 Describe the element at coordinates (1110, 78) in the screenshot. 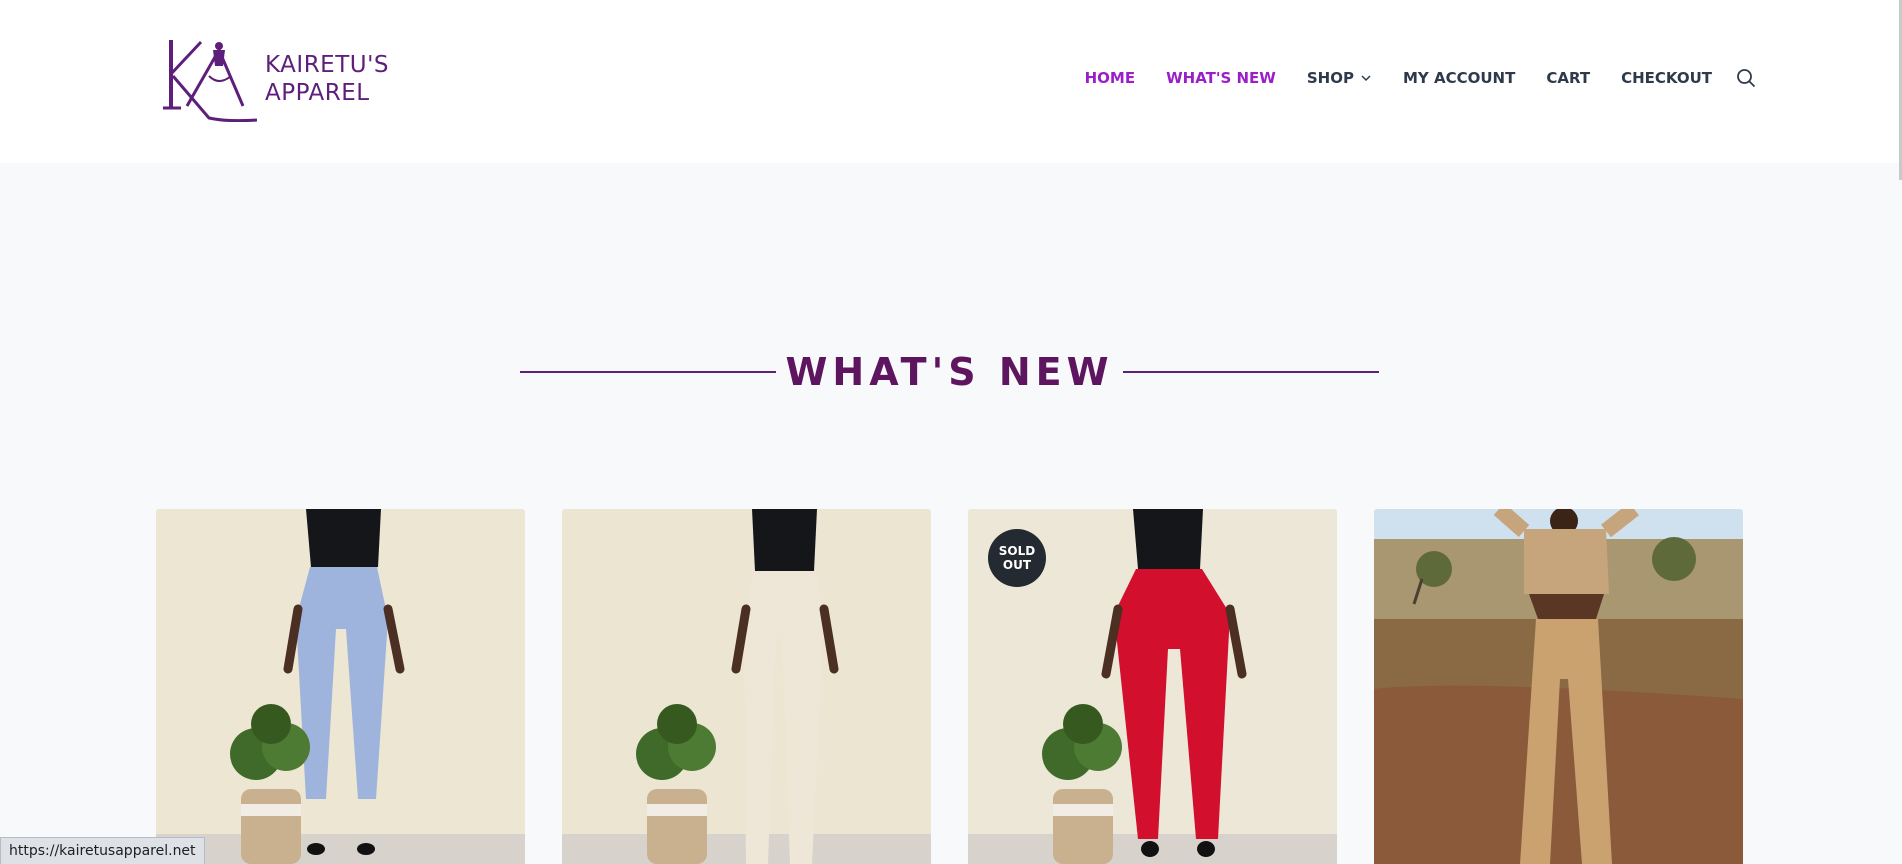

I see `nav-home: HOME` at that location.